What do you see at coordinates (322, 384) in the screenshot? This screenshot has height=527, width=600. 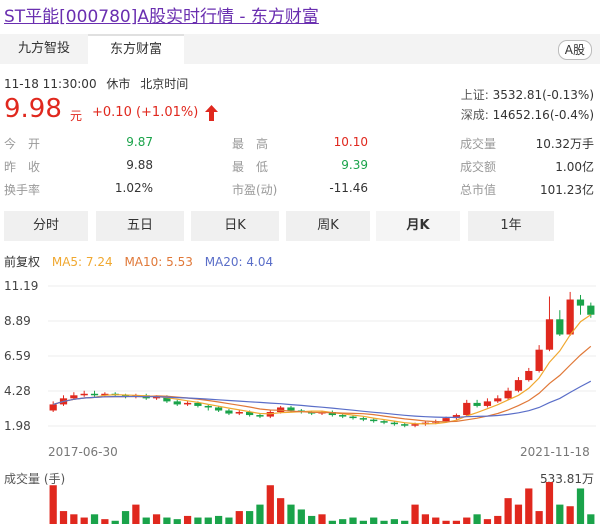 I see `ma10-line` at bounding box center [322, 384].